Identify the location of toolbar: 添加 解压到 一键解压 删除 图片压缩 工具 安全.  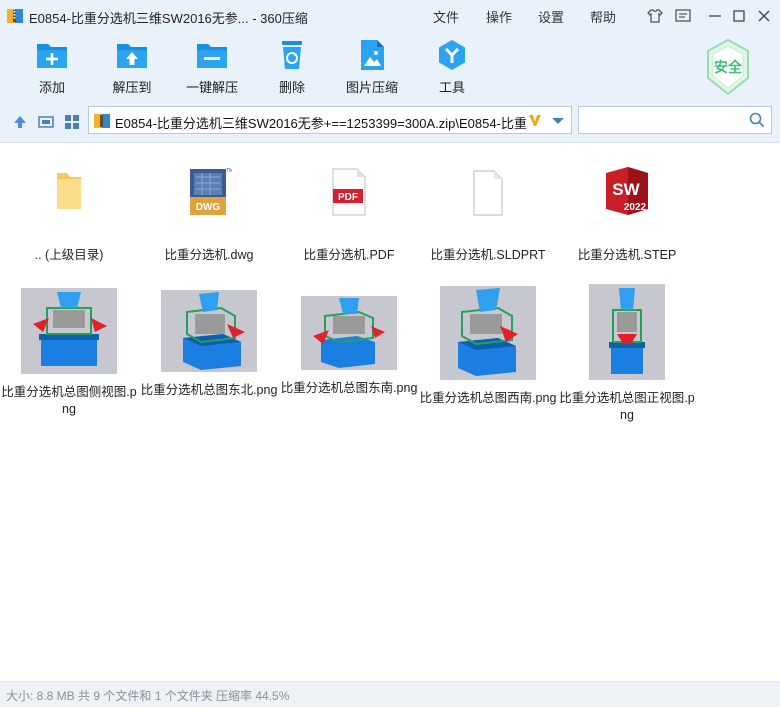
(390, 66).